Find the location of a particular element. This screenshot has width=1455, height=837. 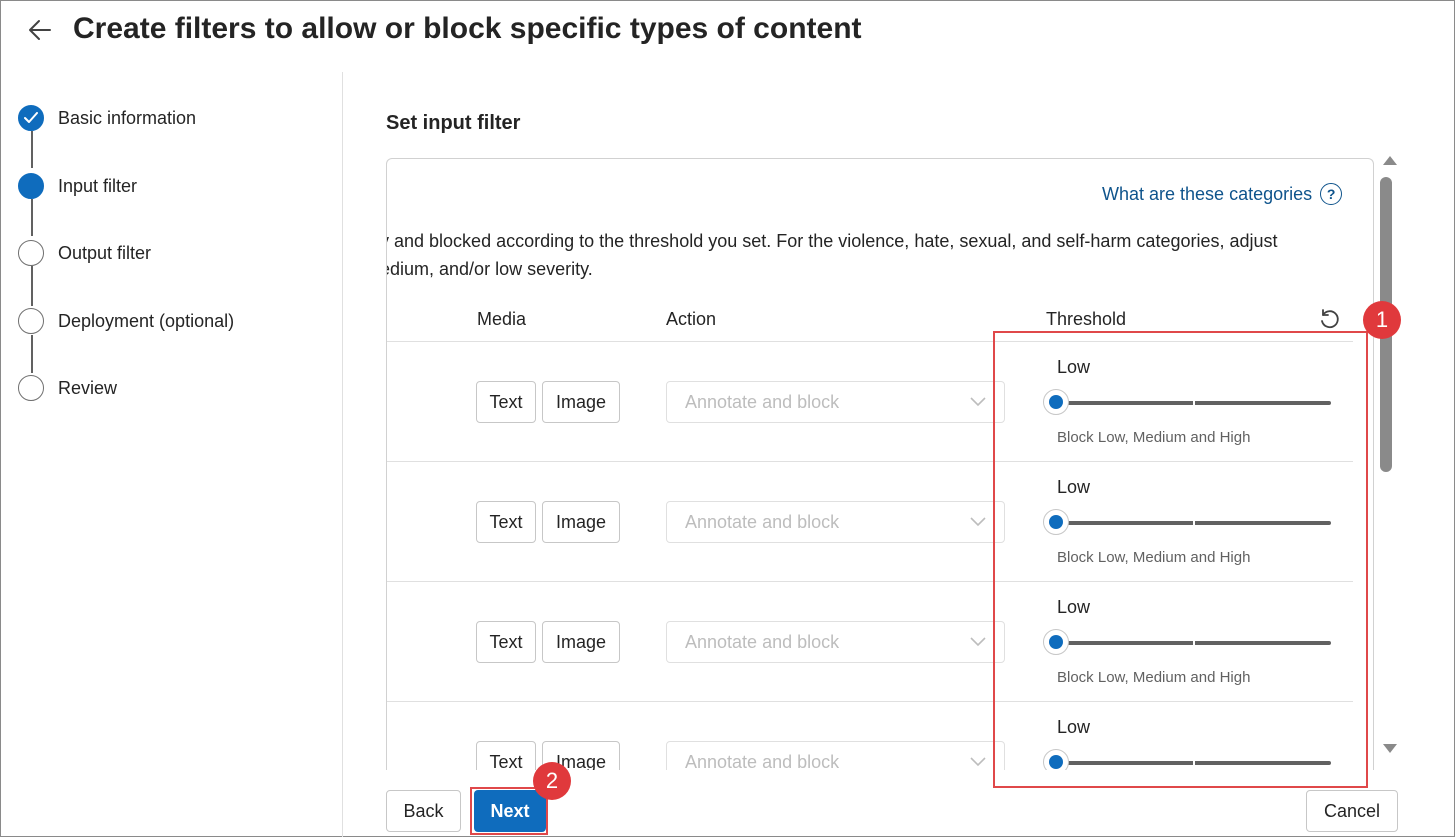

step-basic-information: Basic information is located at coordinates (107, 118).